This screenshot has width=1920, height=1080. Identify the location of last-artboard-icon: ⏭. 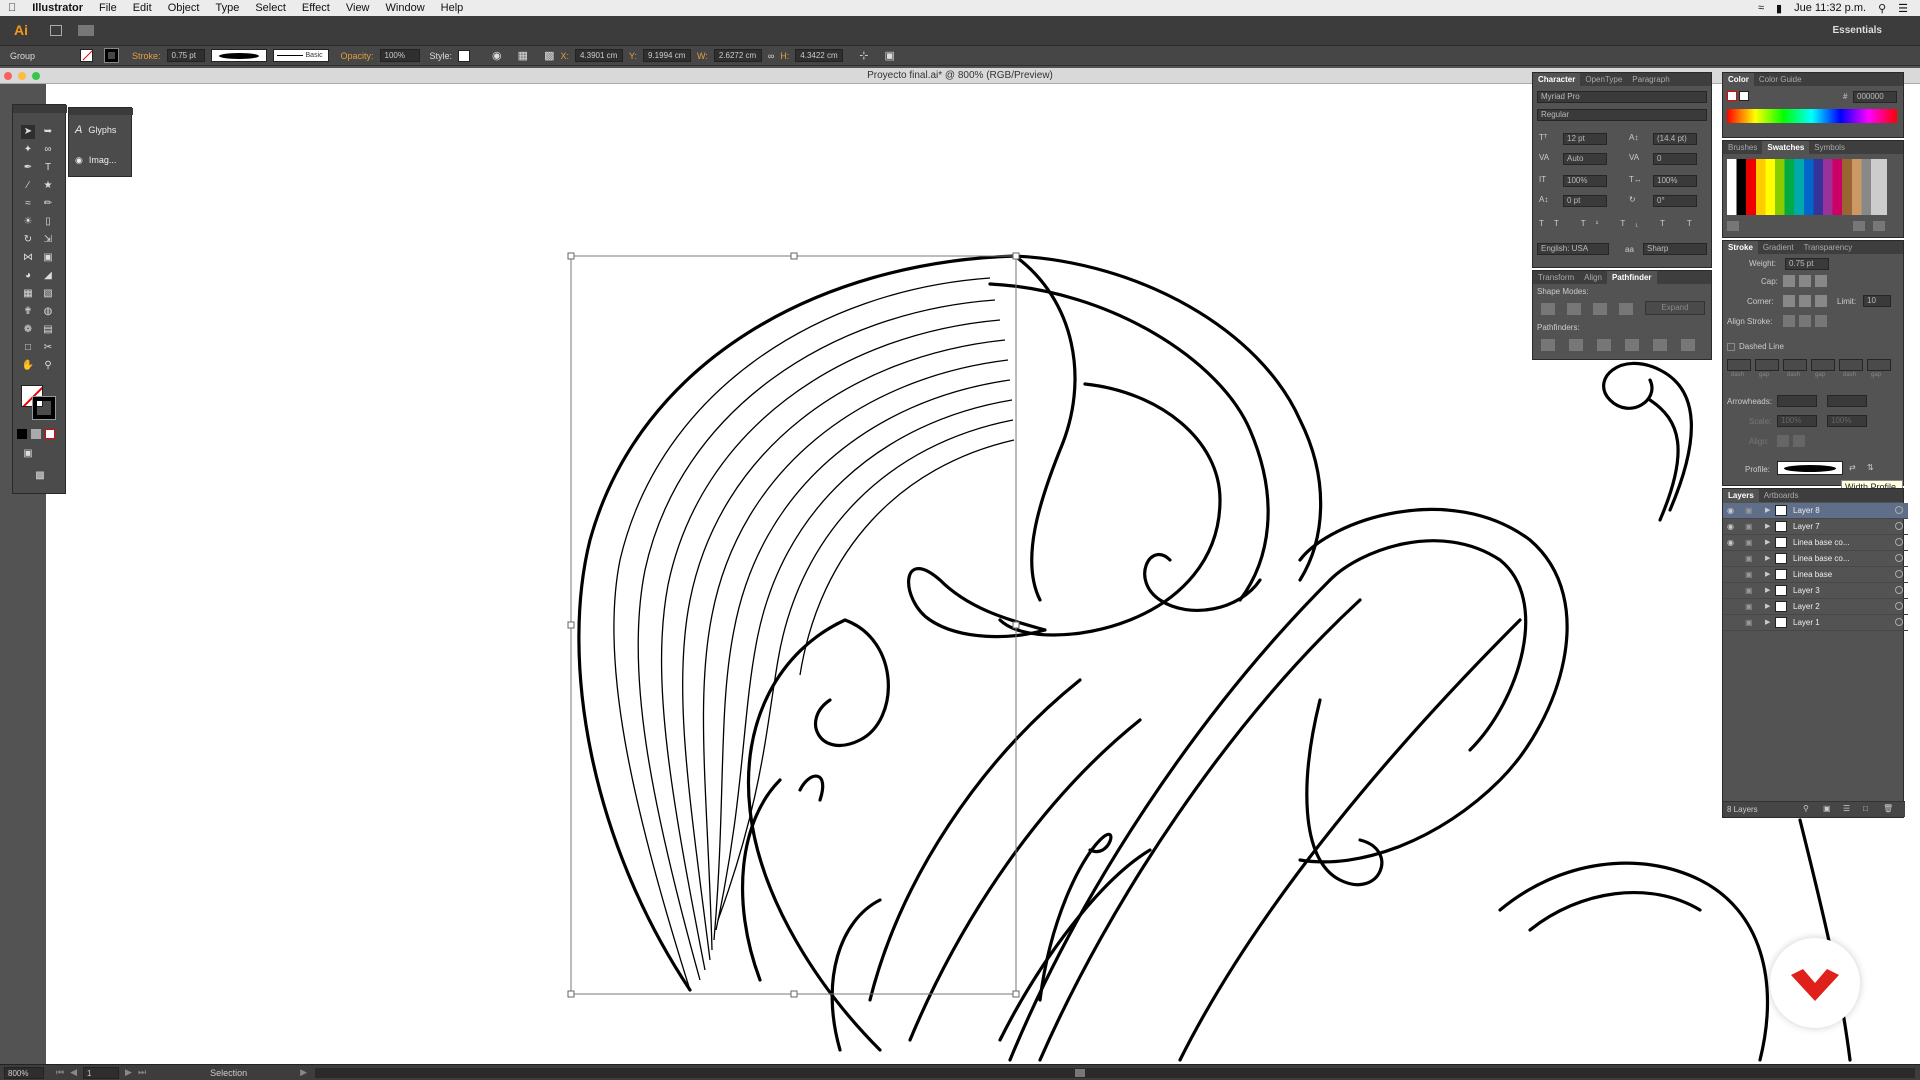
(142, 1072).